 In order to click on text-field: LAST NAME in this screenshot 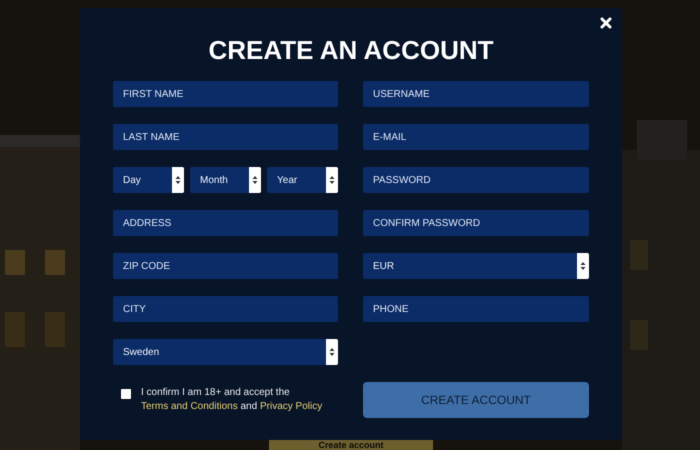, I will do `click(225, 137)`.